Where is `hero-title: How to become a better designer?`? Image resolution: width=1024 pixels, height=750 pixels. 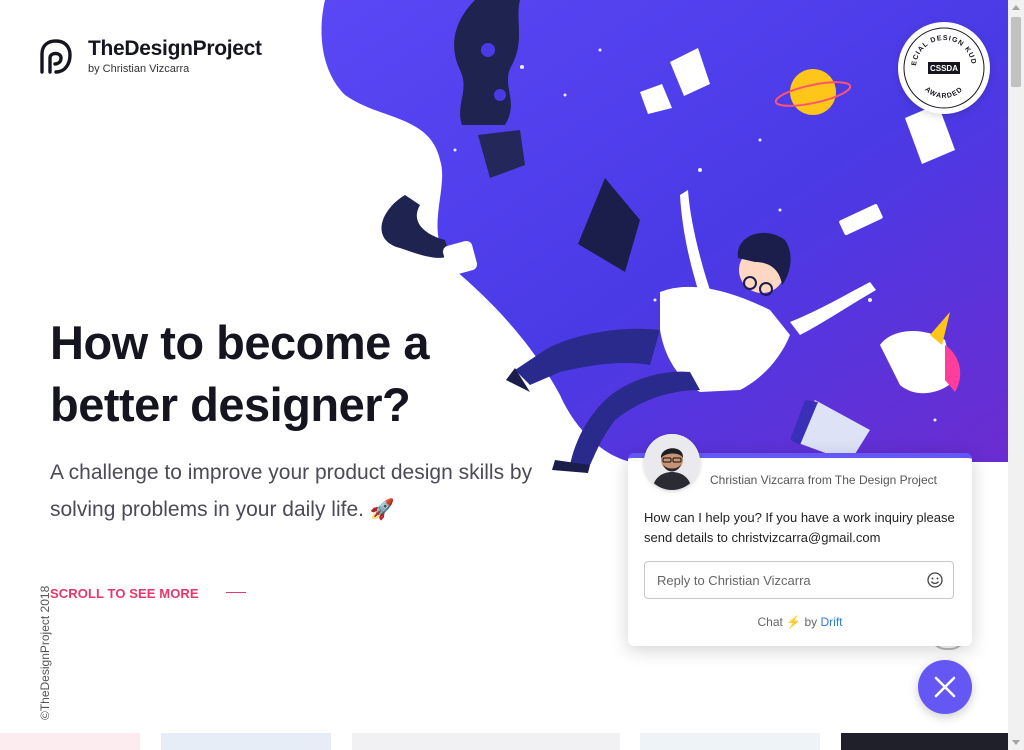
hero-title: How to become a better designer? is located at coordinates (240, 373).